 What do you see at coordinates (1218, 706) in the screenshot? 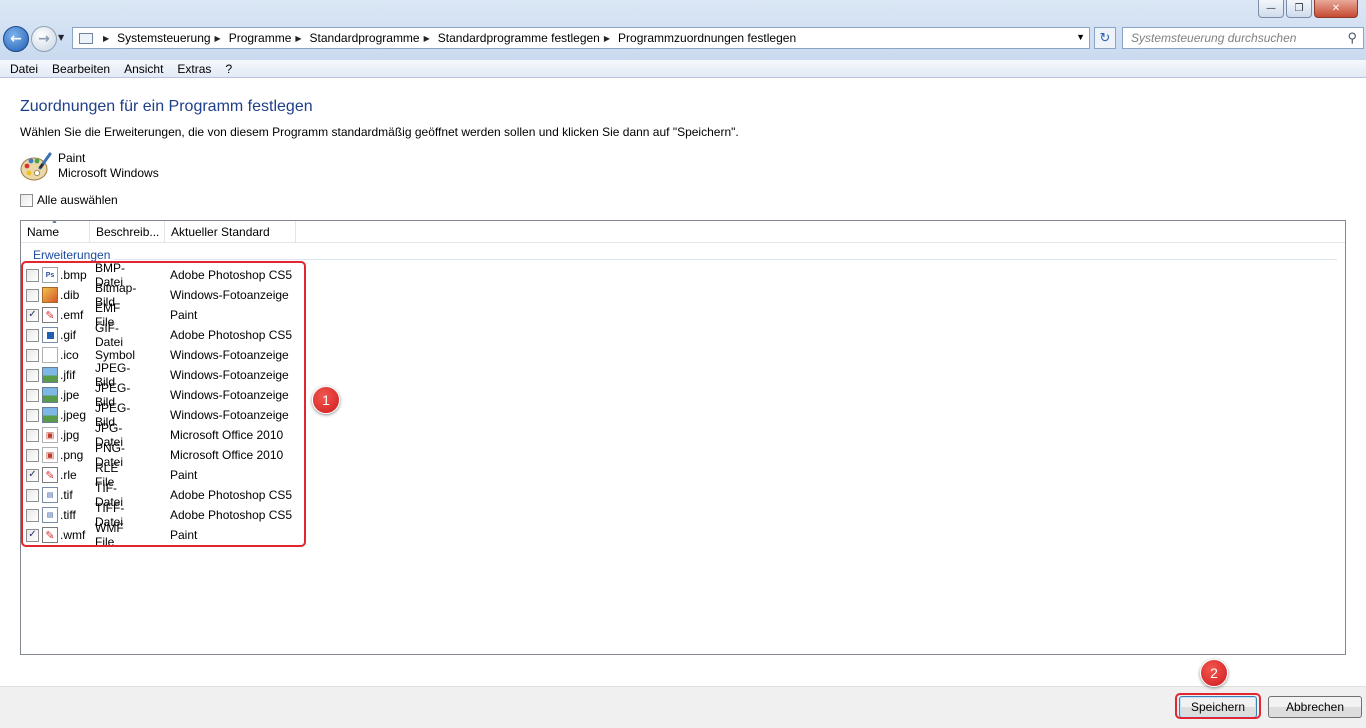
I see `highlight-box-save` at bounding box center [1218, 706].